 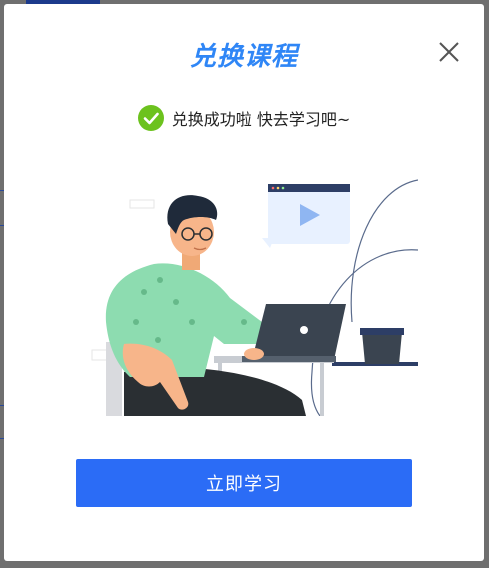 I want to click on success-message: 兑换成功啦 快去学习吧~, so click(x=244, y=118).